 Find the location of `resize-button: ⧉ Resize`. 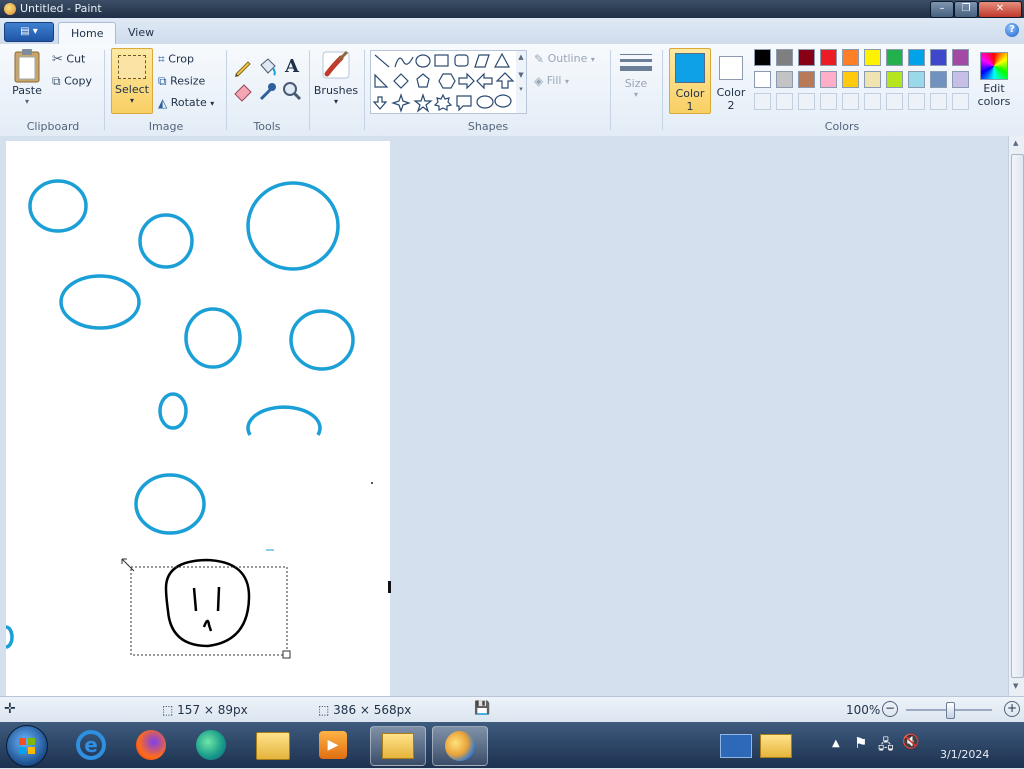

resize-button: ⧉ Resize is located at coordinates (181, 81).